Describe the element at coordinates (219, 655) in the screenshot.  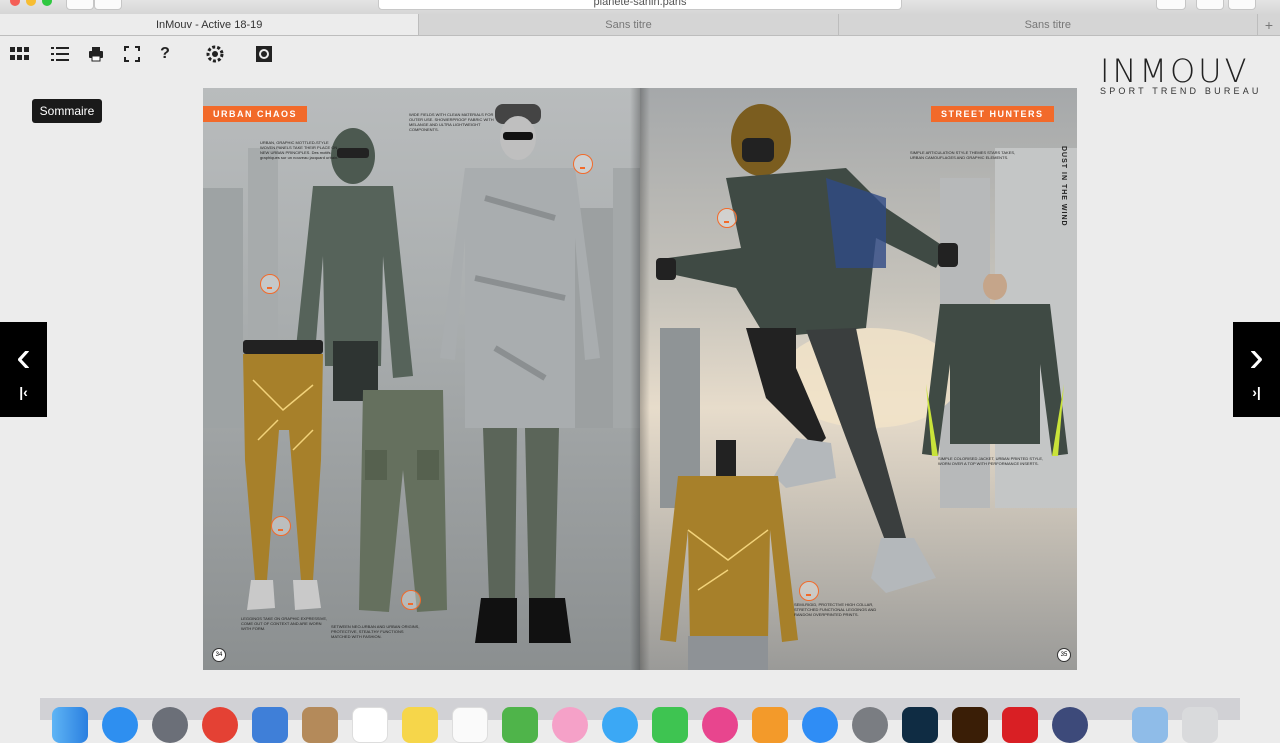
I see `page-number-left: 34` at that location.